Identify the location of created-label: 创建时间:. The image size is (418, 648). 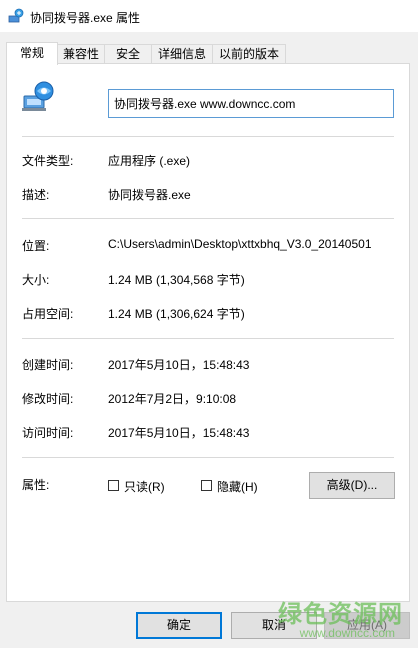
(48, 365).